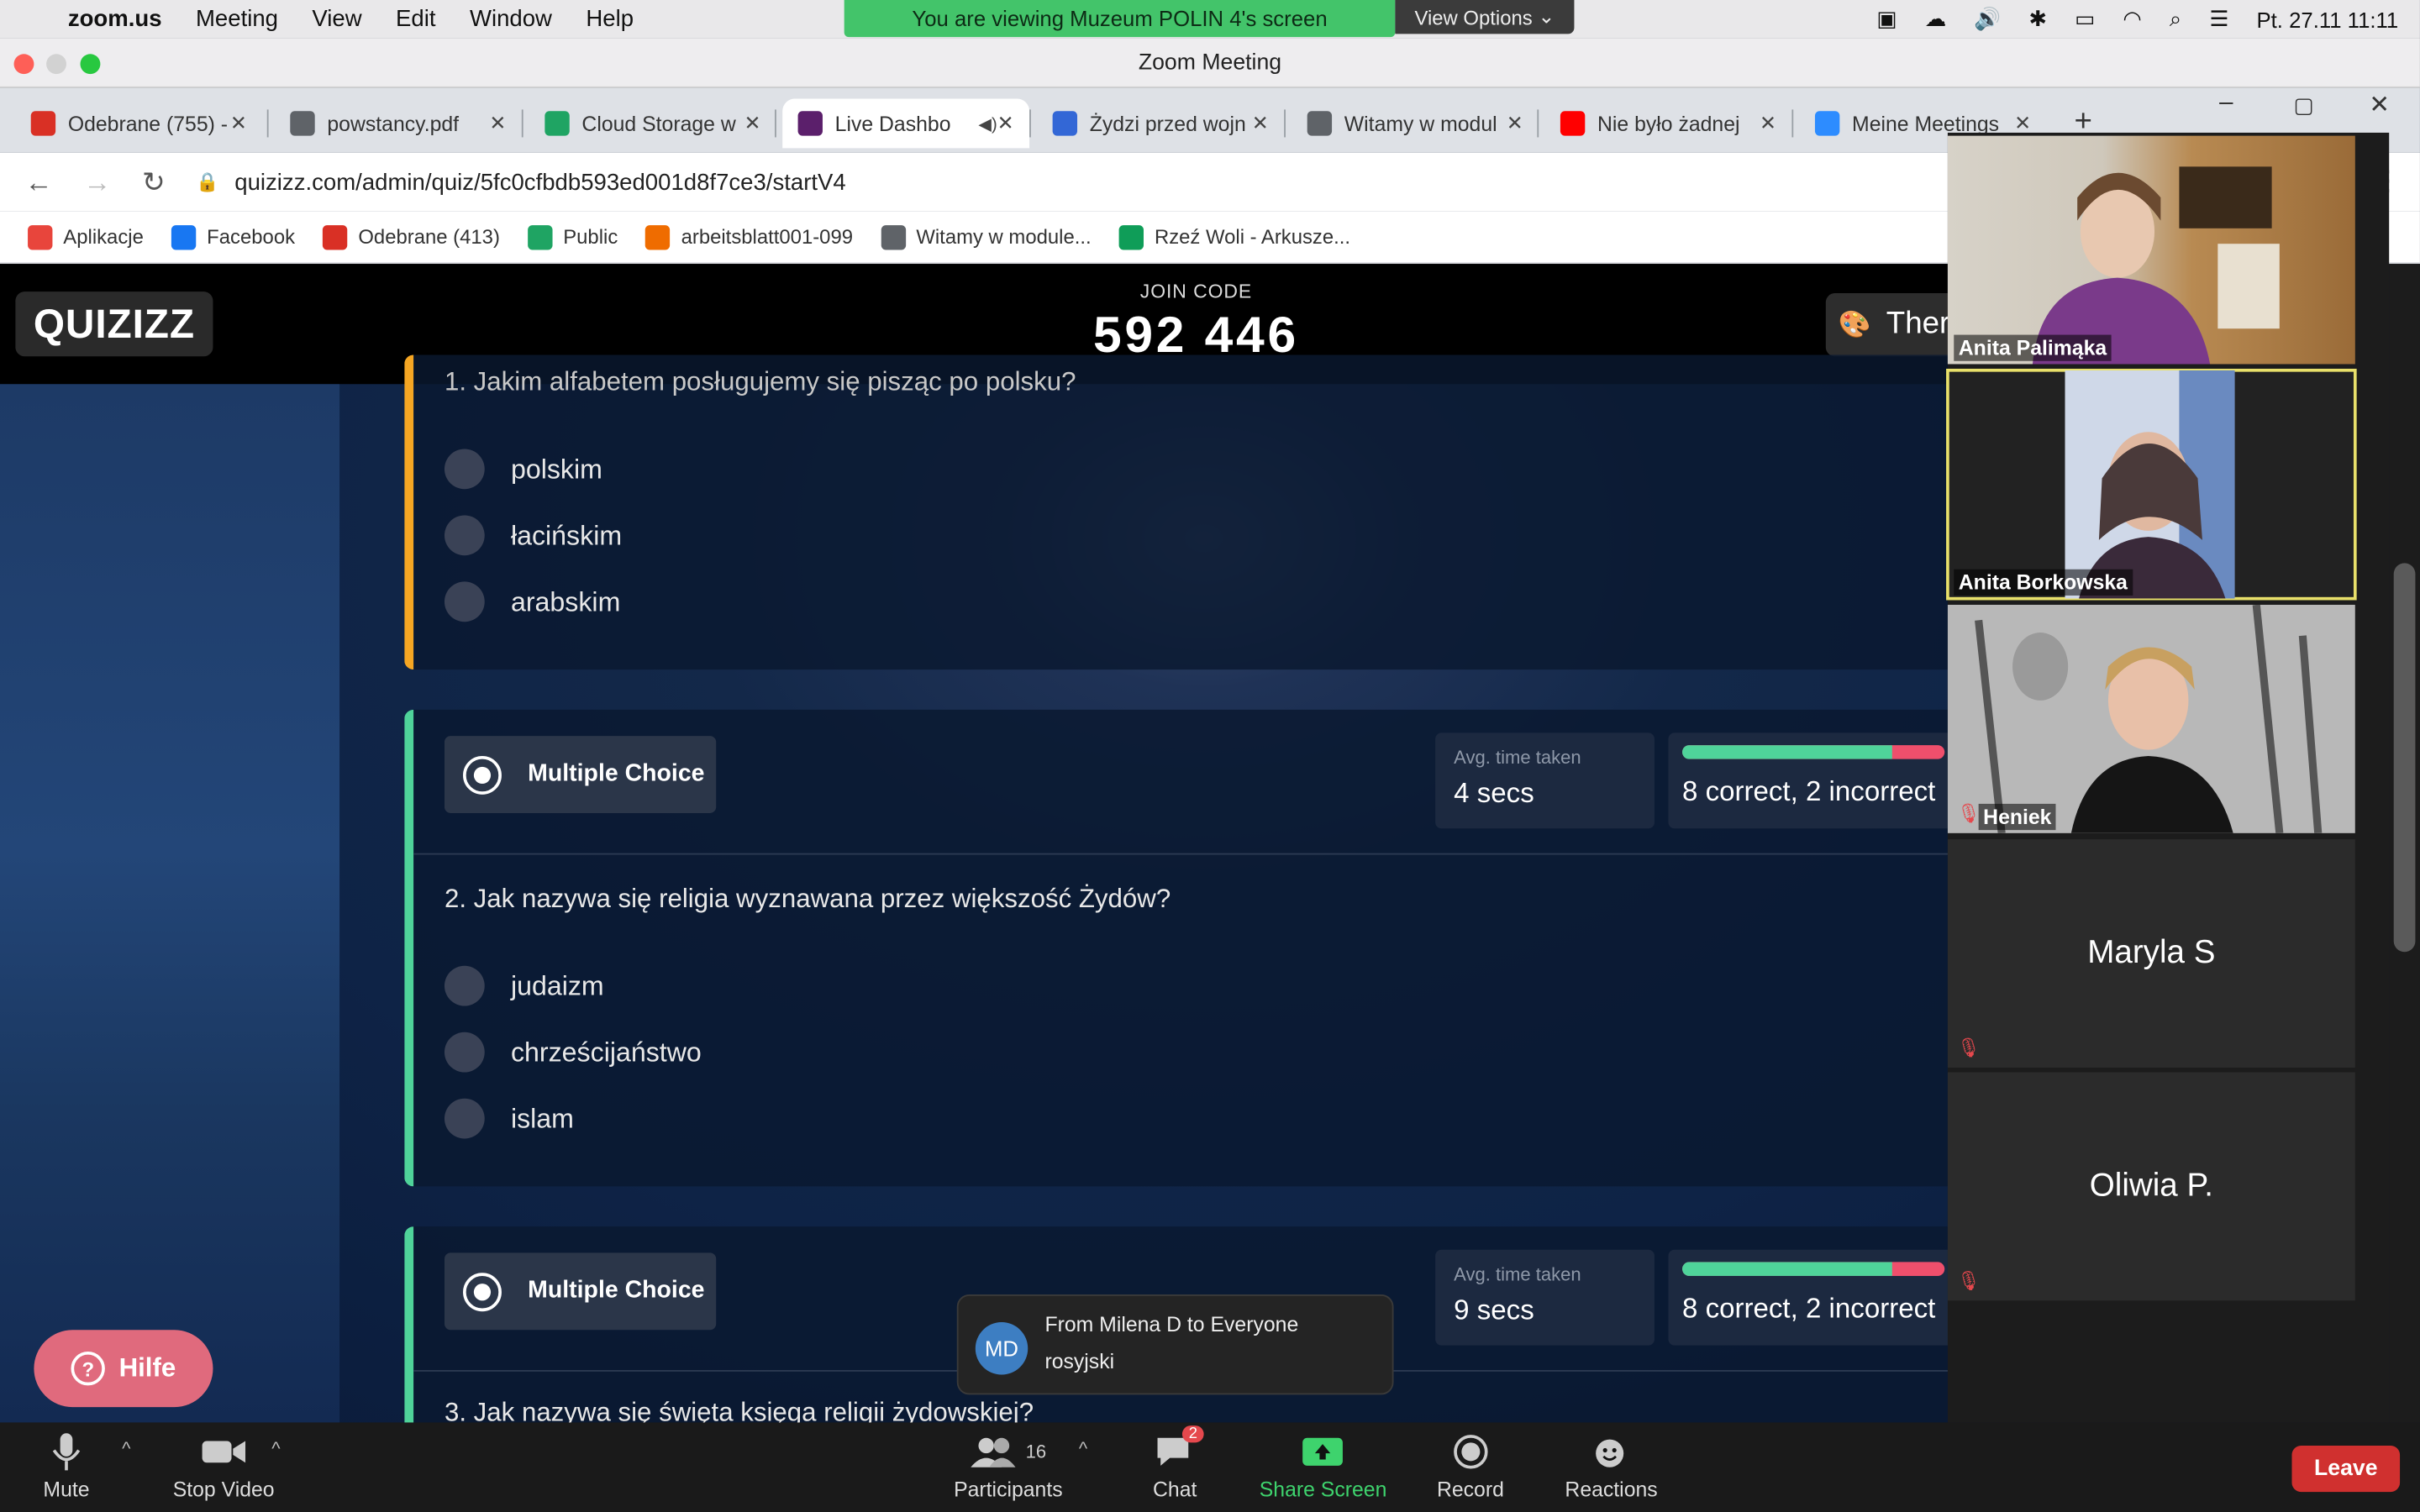 The width and height of the screenshot is (2420, 1512). What do you see at coordinates (894, 236) in the screenshot?
I see `globe-icon` at bounding box center [894, 236].